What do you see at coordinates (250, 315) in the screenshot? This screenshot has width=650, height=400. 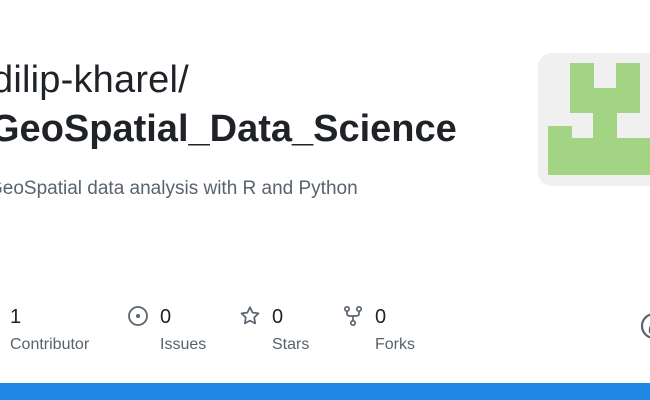 I see `star-icon` at bounding box center [250, 315].